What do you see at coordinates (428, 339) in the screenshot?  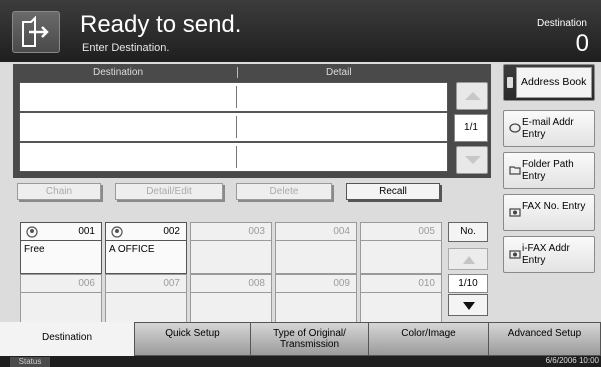 I see `tab-color-image: Color/Image` at bounding box center [428, 339].